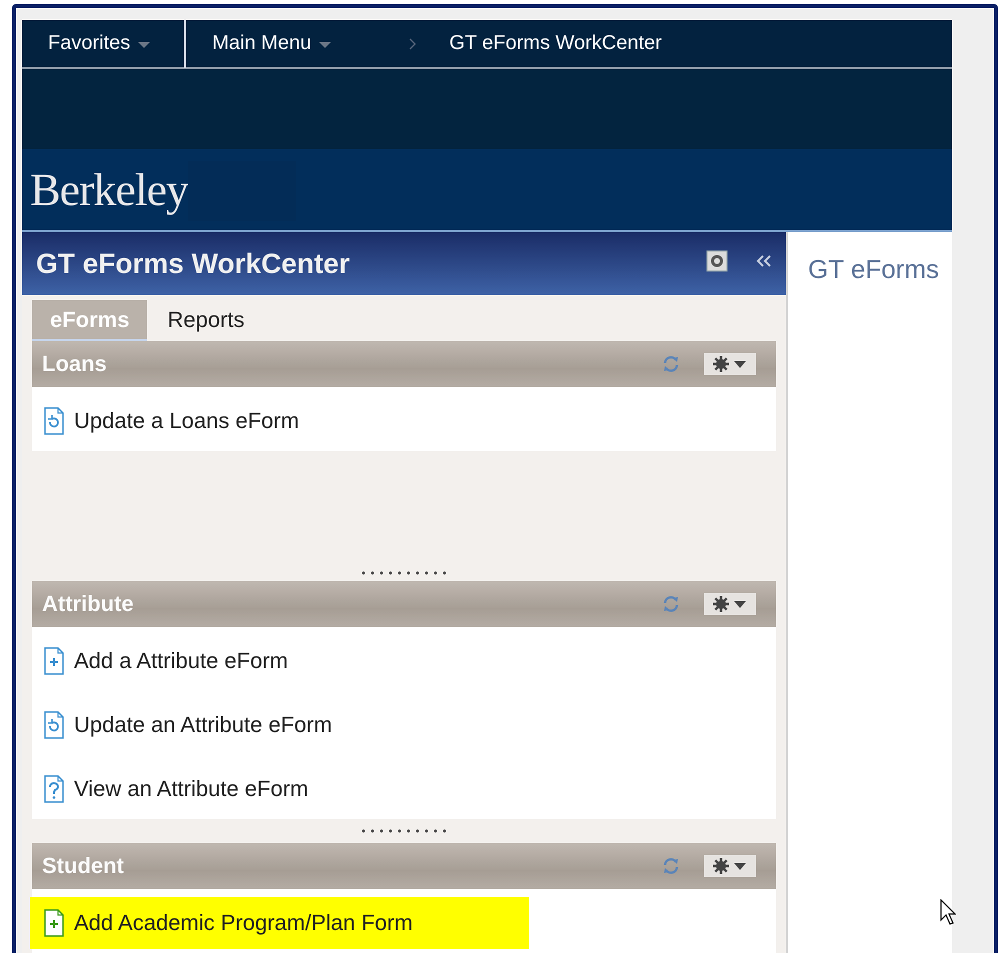 This screenshot has width=1000, height=953. Describe the element at coordinates (279, 923) in the screenshot. I see `eform-link: Add Academic Program/Plan Form` at that location.